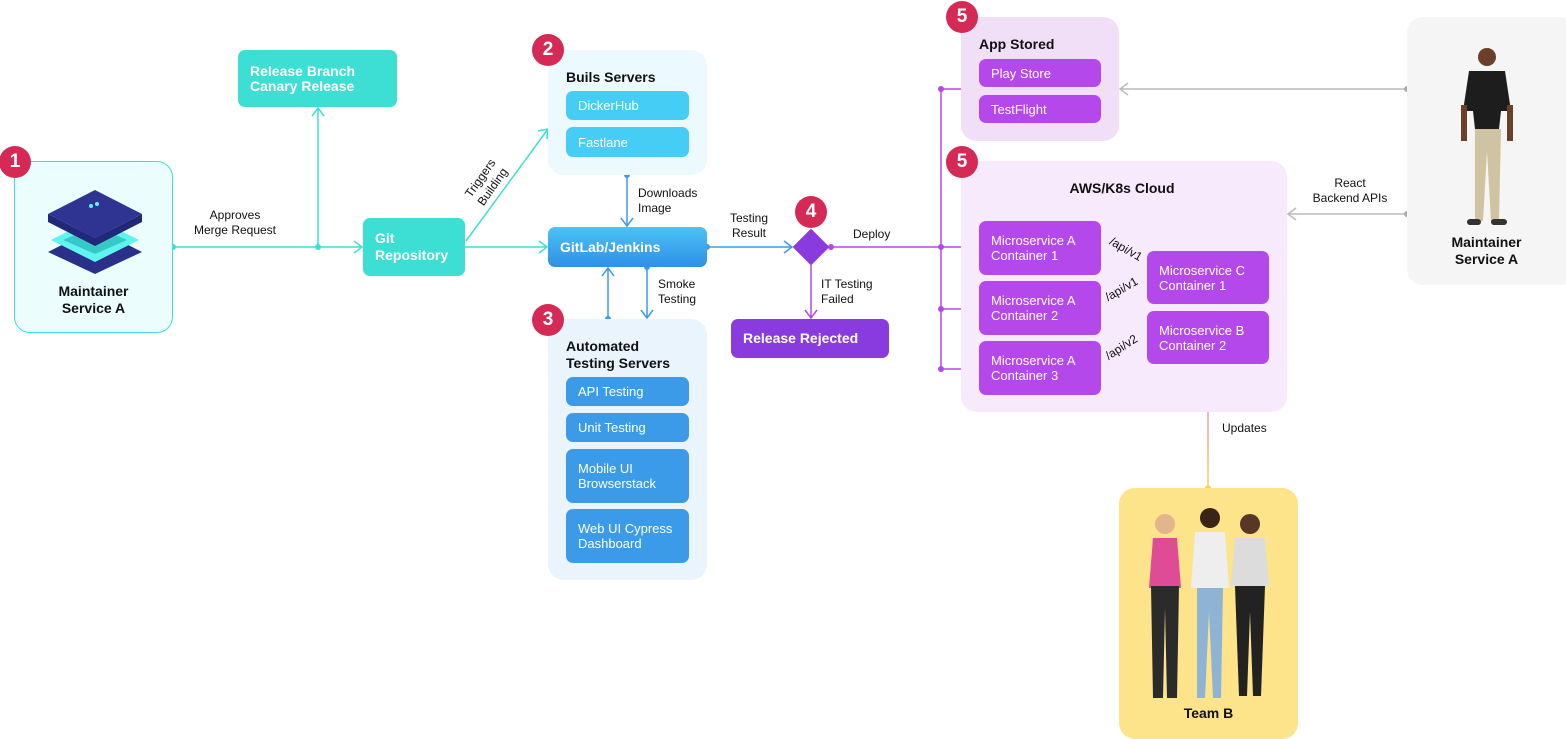 This screenshot has width=1566, height=739. What do you see at coordinates (548, 320) in the screenshot?
I see `step-badge-3: 3` at bounding box center [548, 320].